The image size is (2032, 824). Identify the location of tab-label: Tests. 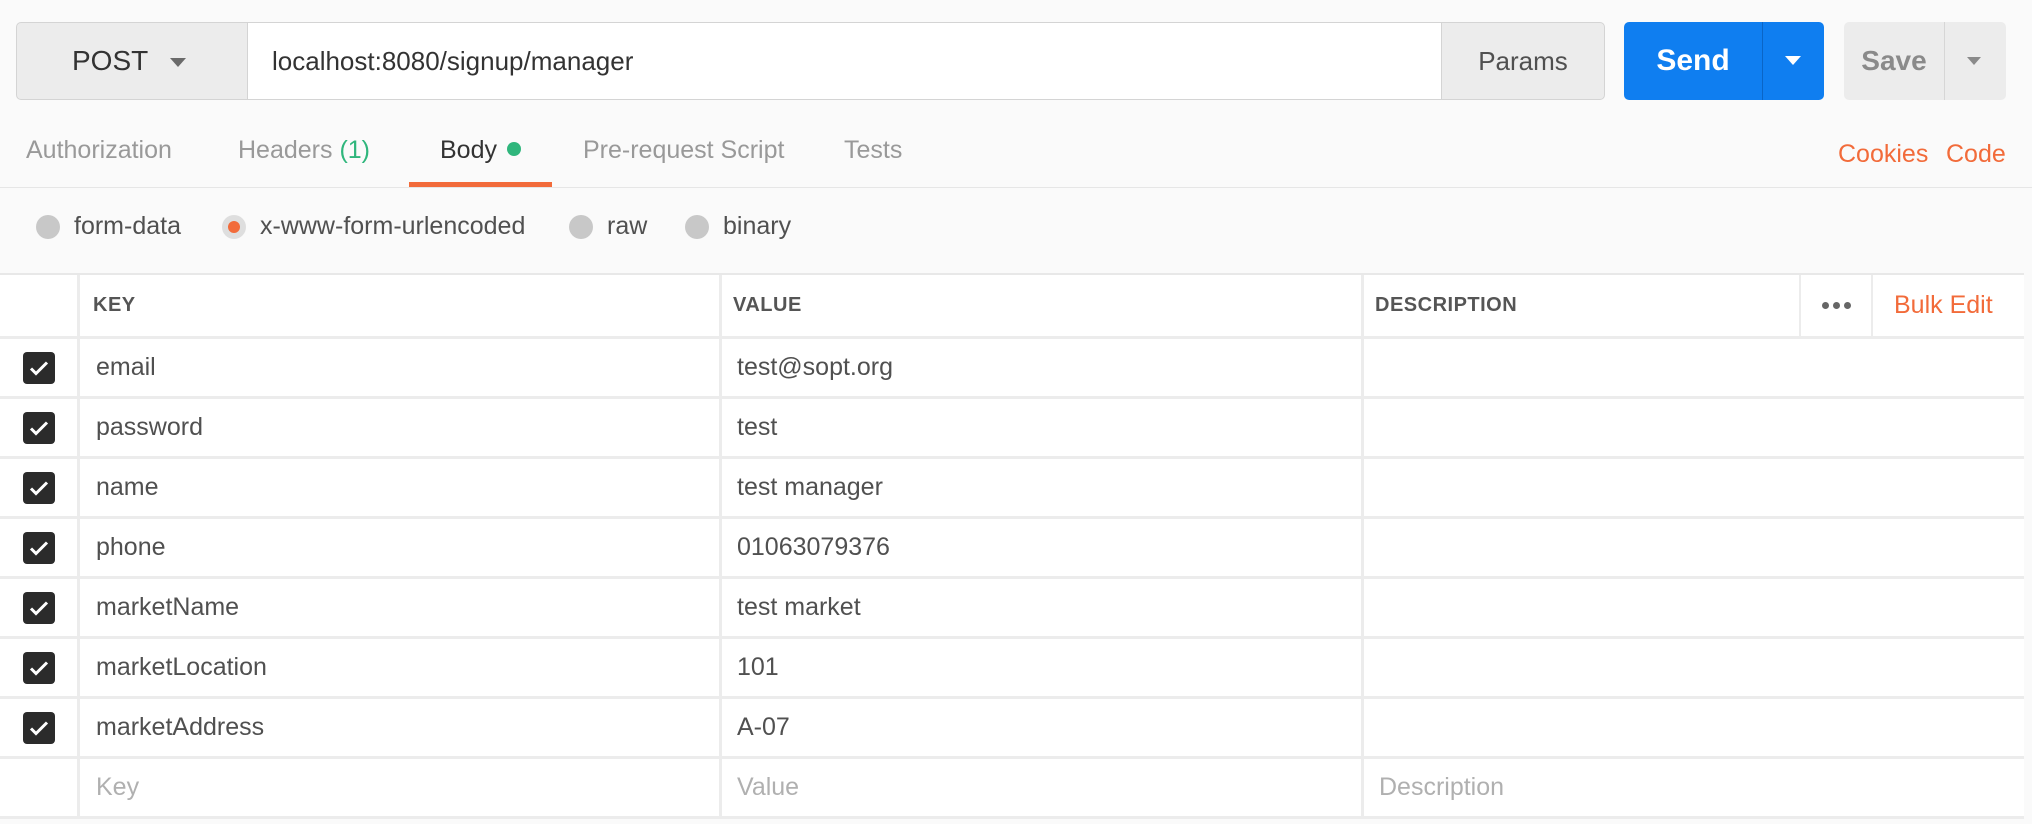
(873, 150).